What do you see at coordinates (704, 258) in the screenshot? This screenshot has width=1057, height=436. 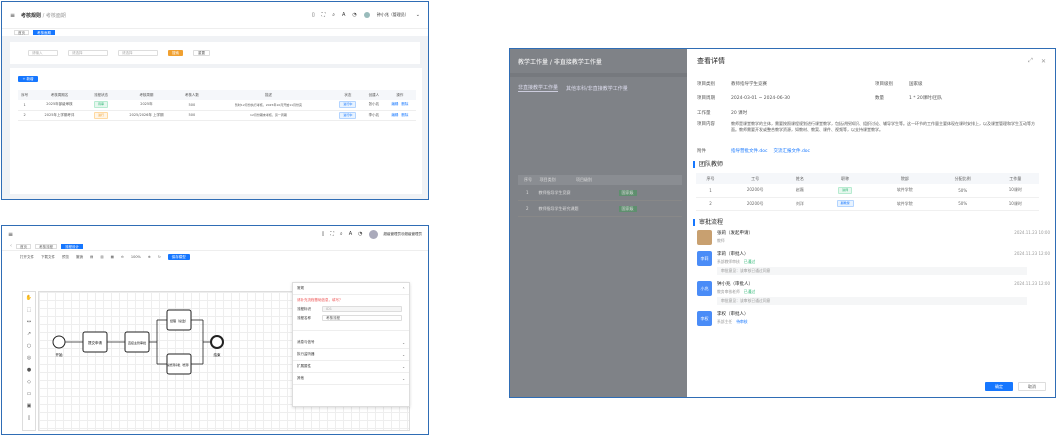 I see `avatar: 李莉` at bounding box center [704, 258].